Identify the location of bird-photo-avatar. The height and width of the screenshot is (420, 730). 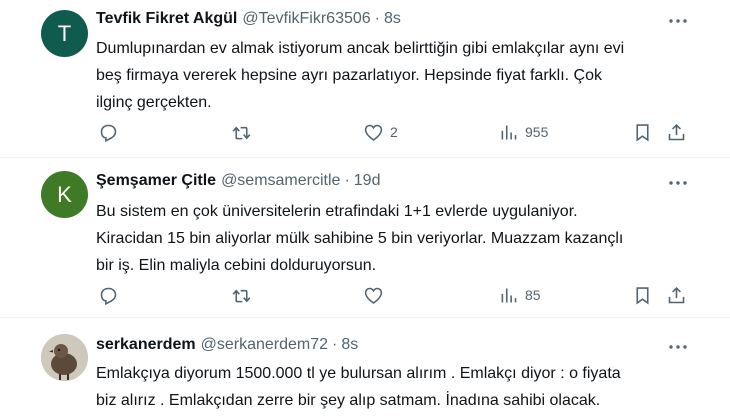
(64, 357).